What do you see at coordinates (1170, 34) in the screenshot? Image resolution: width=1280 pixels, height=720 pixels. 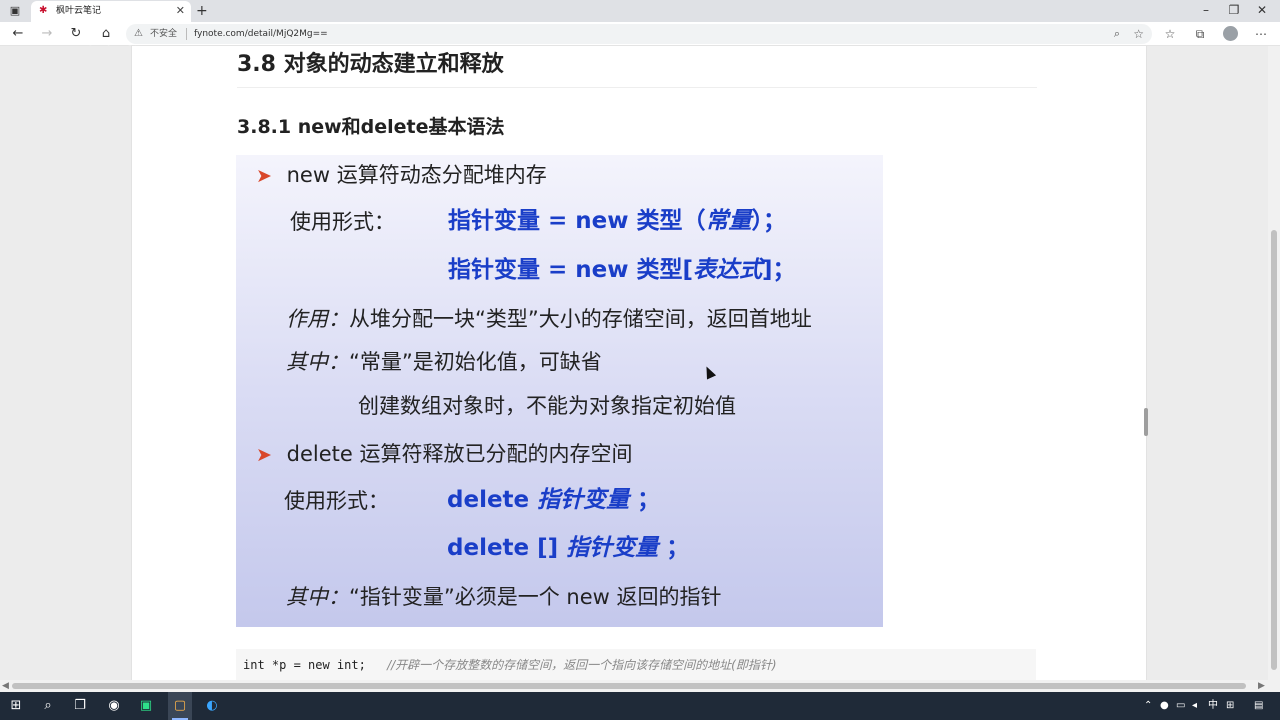 I see `favorites-icon: ☆` at bounding box center [1170, 34].